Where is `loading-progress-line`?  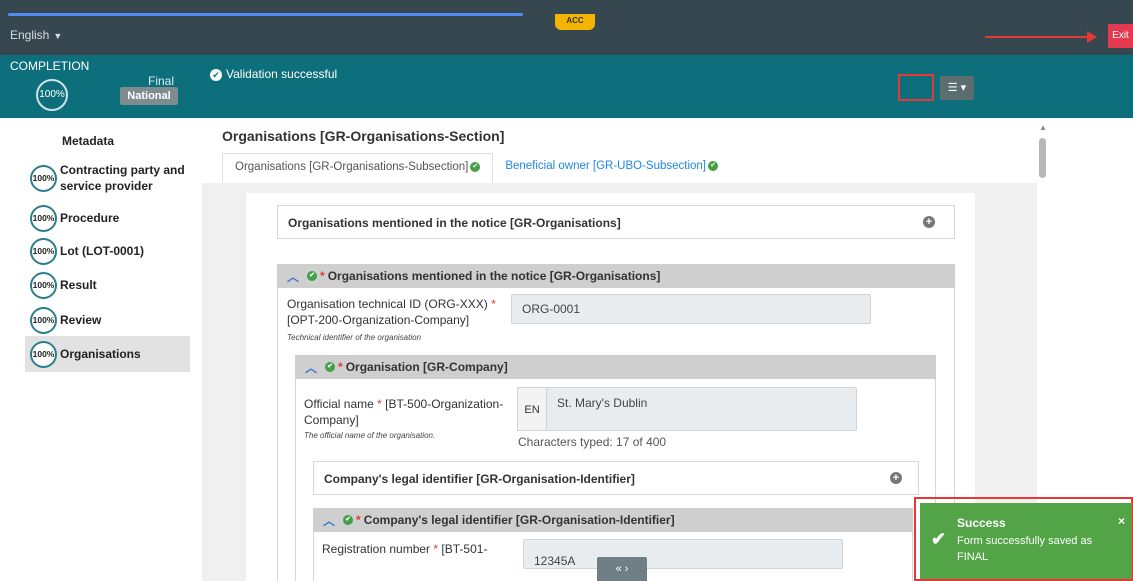
loading-progress-line is located at coordinates (265, 14).